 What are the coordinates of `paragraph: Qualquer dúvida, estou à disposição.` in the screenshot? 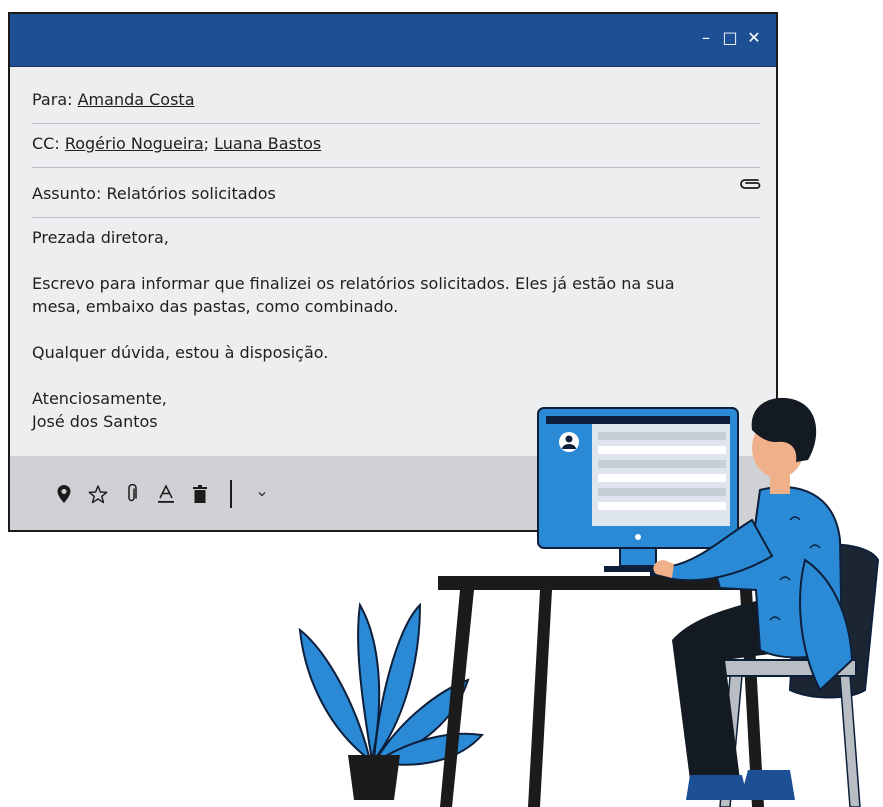 It's located at (180, 352).